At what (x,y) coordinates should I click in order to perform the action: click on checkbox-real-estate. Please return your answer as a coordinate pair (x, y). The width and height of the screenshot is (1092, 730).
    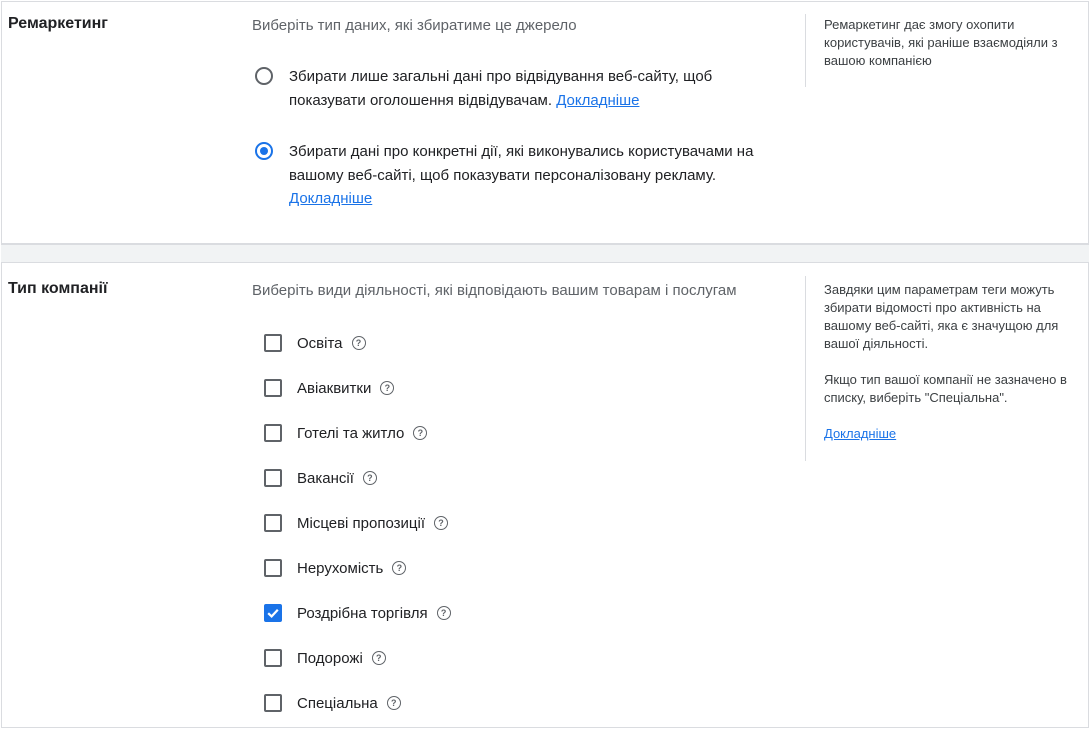
    Looking at the image, I should click on (273, 568).